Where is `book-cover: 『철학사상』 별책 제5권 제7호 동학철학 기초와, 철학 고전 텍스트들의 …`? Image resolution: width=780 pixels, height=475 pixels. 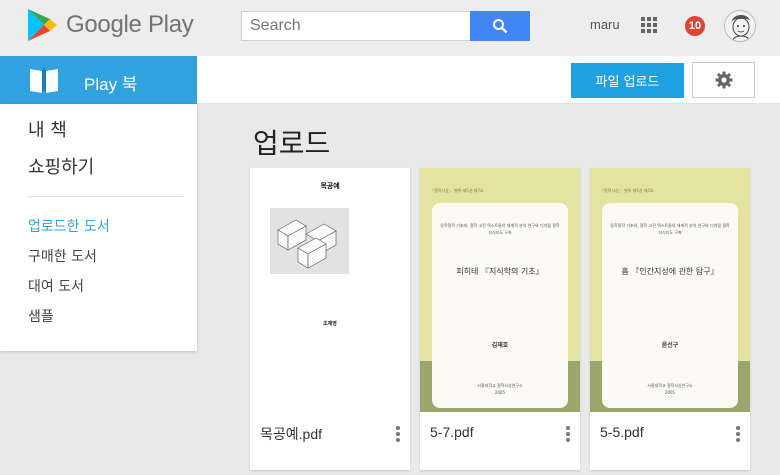
book-cover: 『철학사상』 별책 제5권 제7호 동학철학 기초와, 철학 고전 텍스트들의 … is located at coordinates (500, 290).